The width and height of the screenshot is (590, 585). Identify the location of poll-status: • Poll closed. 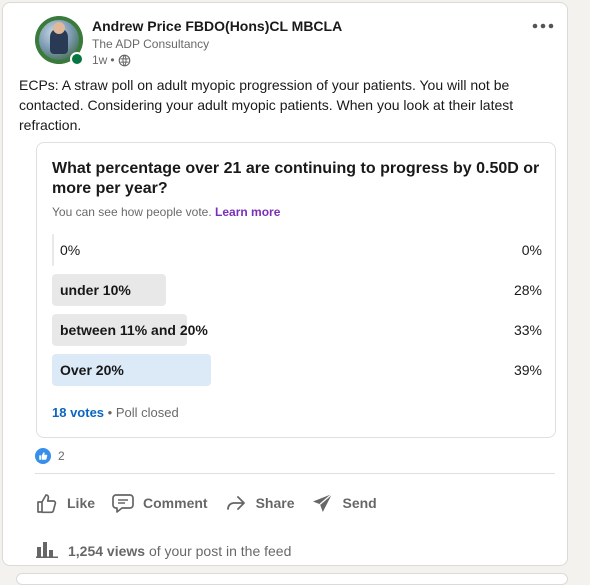
(143, 412).